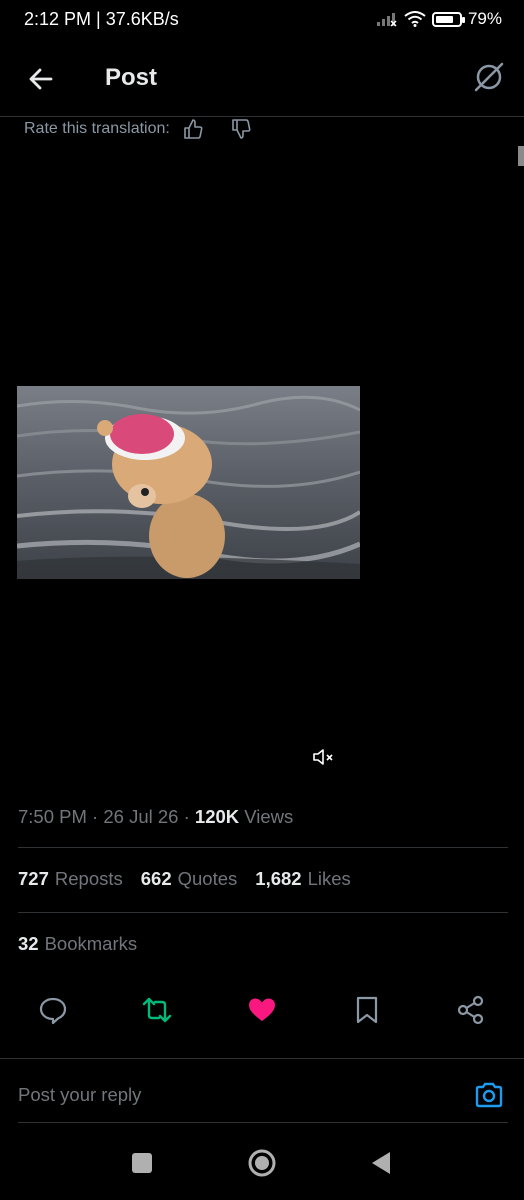  I want to click on arrow-left-icon, so click(41, 79).